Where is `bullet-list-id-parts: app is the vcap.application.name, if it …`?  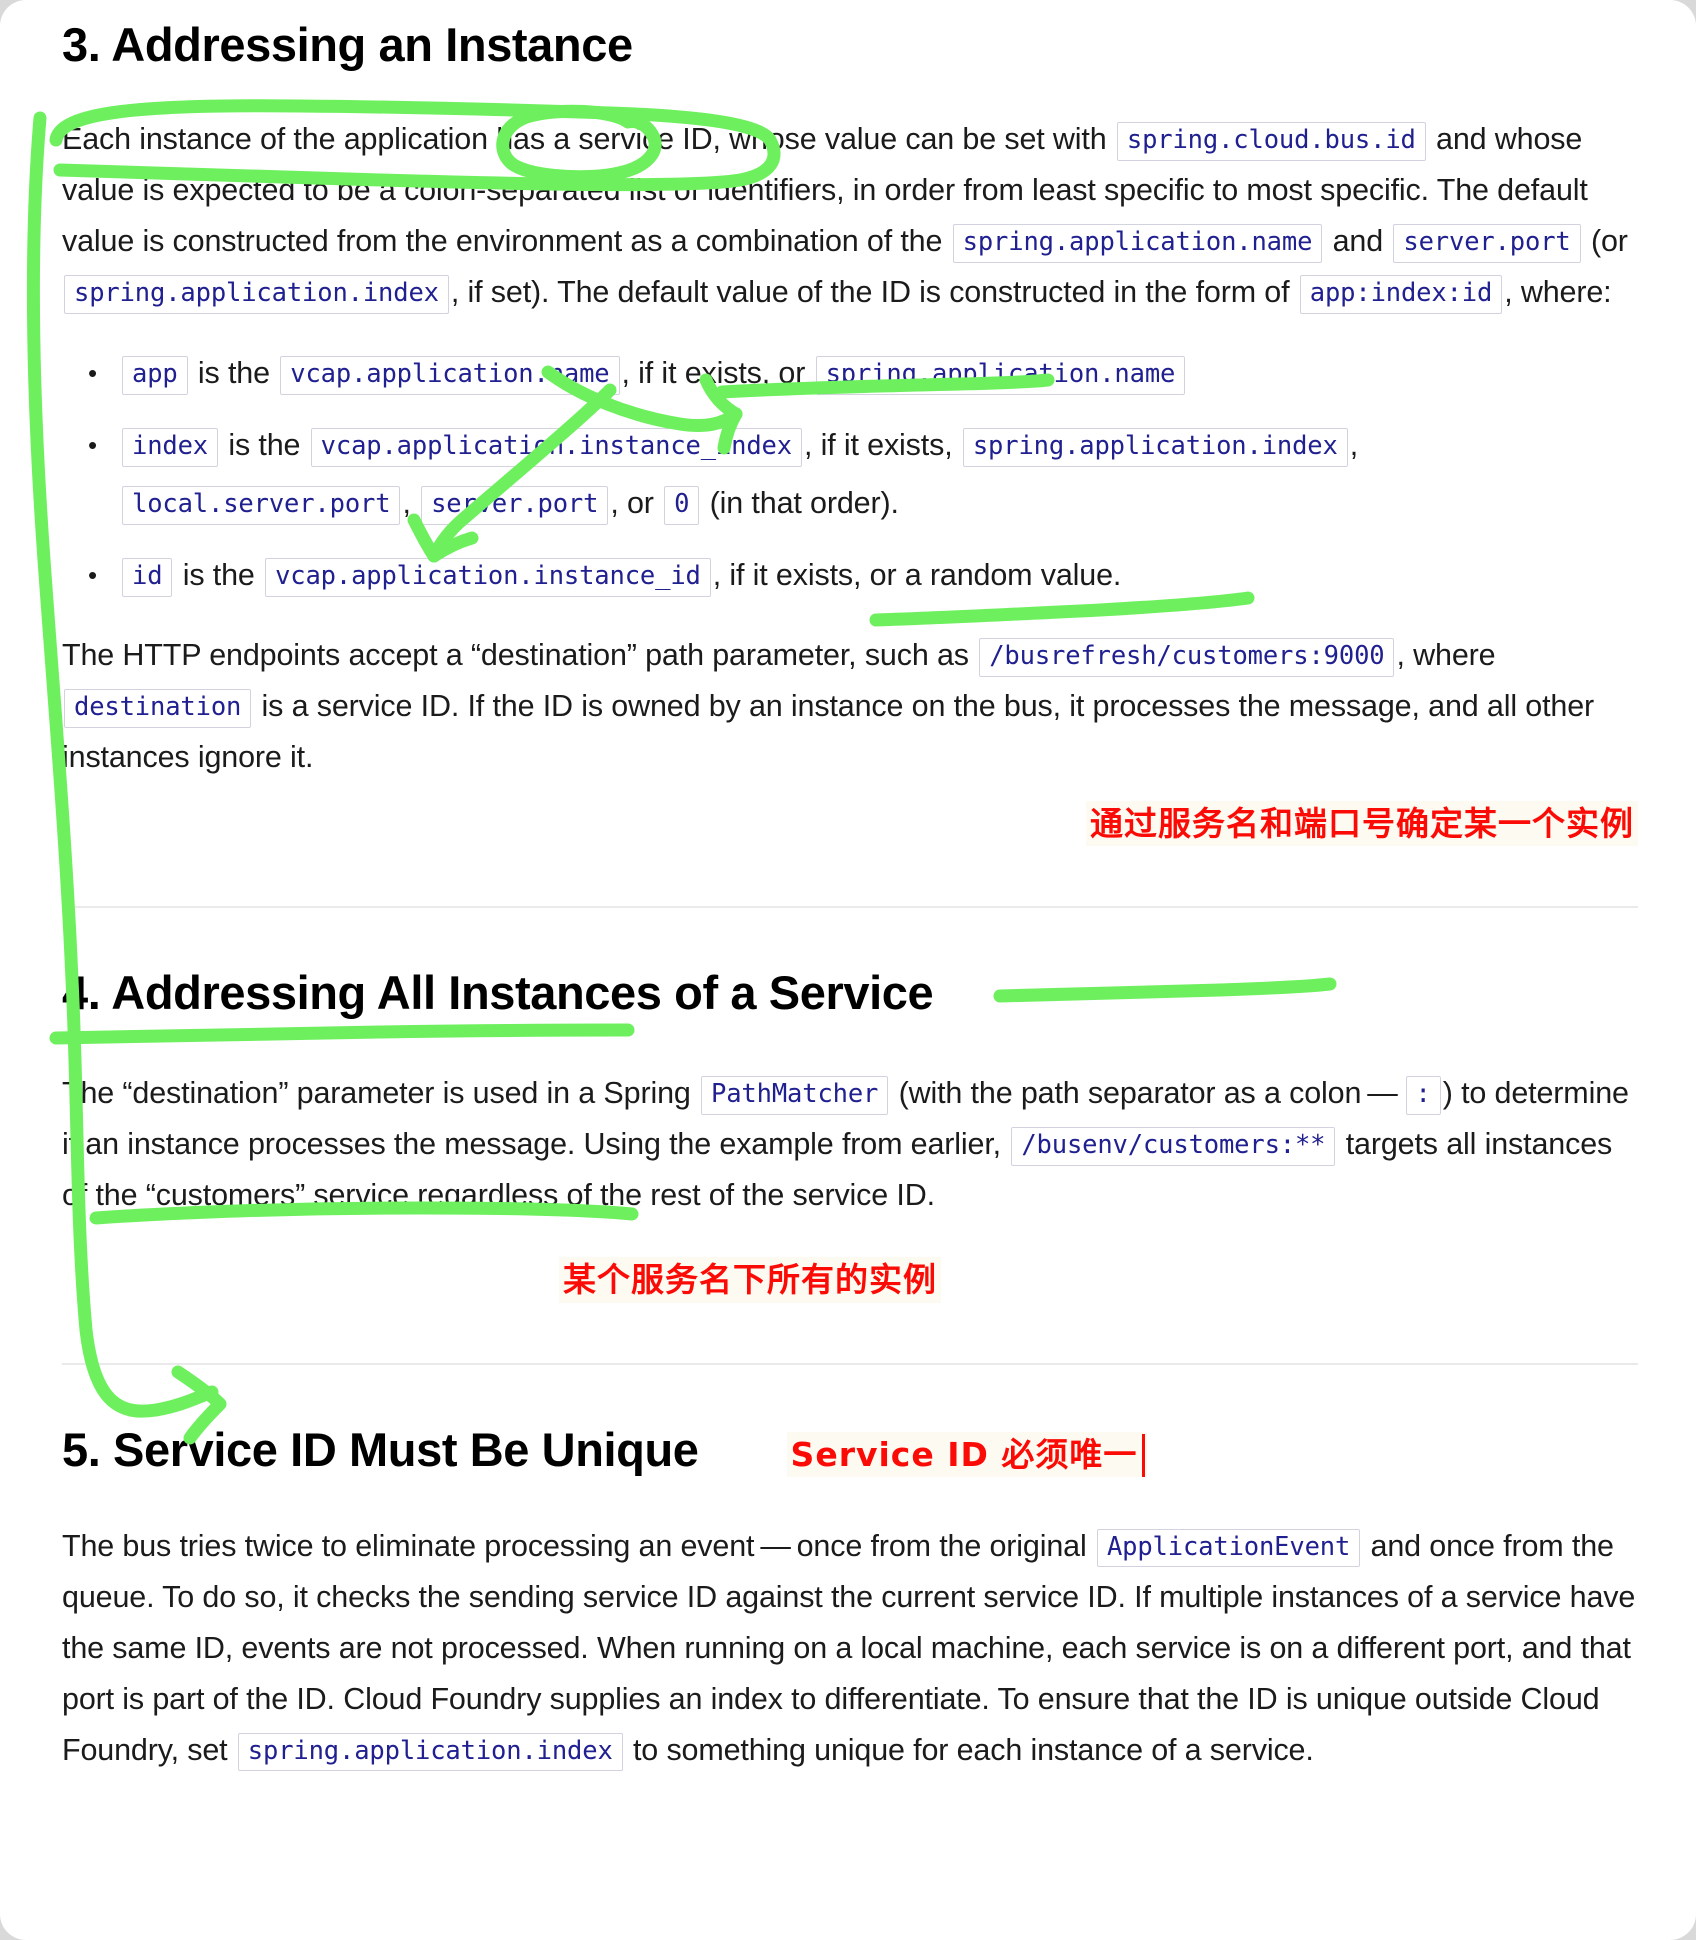
bullet-list-id-parts: app is the vcap.application.name, if it … is located at coordinates (850, 474).